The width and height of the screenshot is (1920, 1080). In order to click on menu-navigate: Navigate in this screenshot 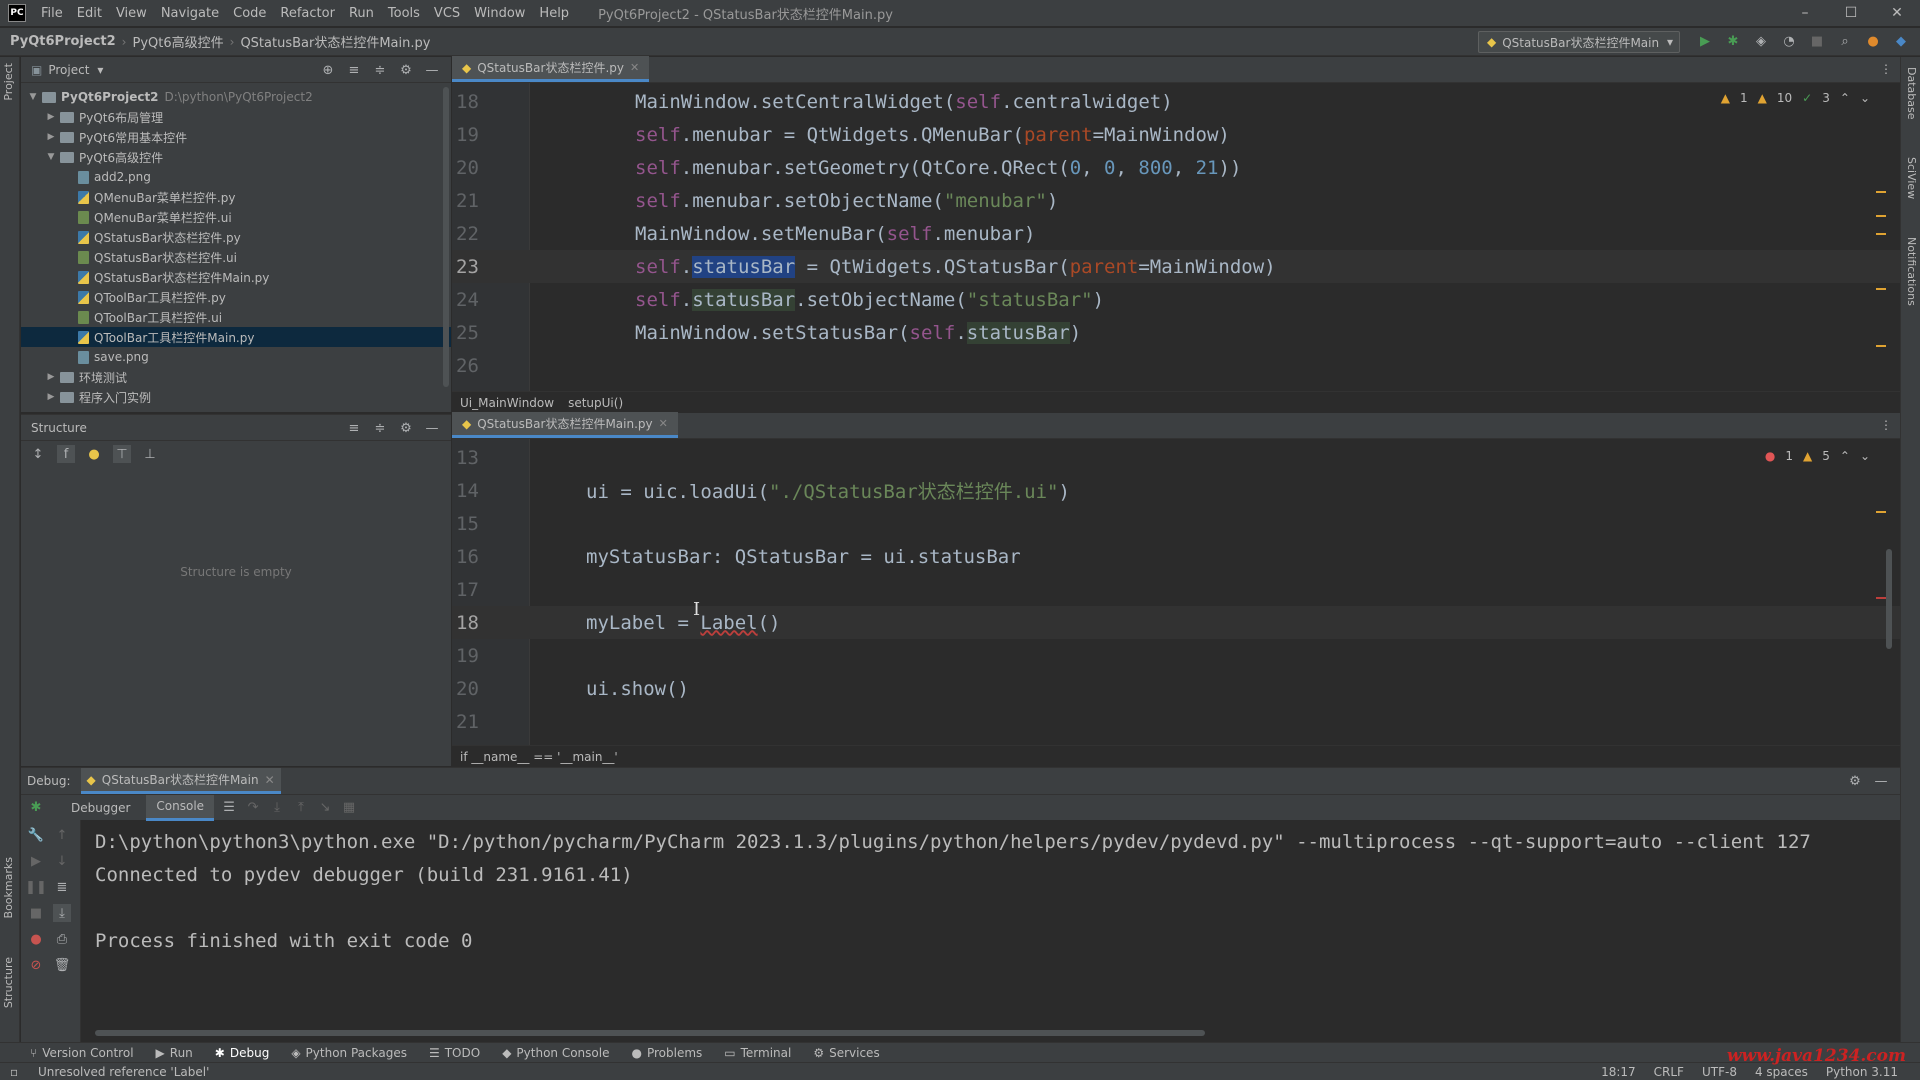, I will do `click(190, 13)`.